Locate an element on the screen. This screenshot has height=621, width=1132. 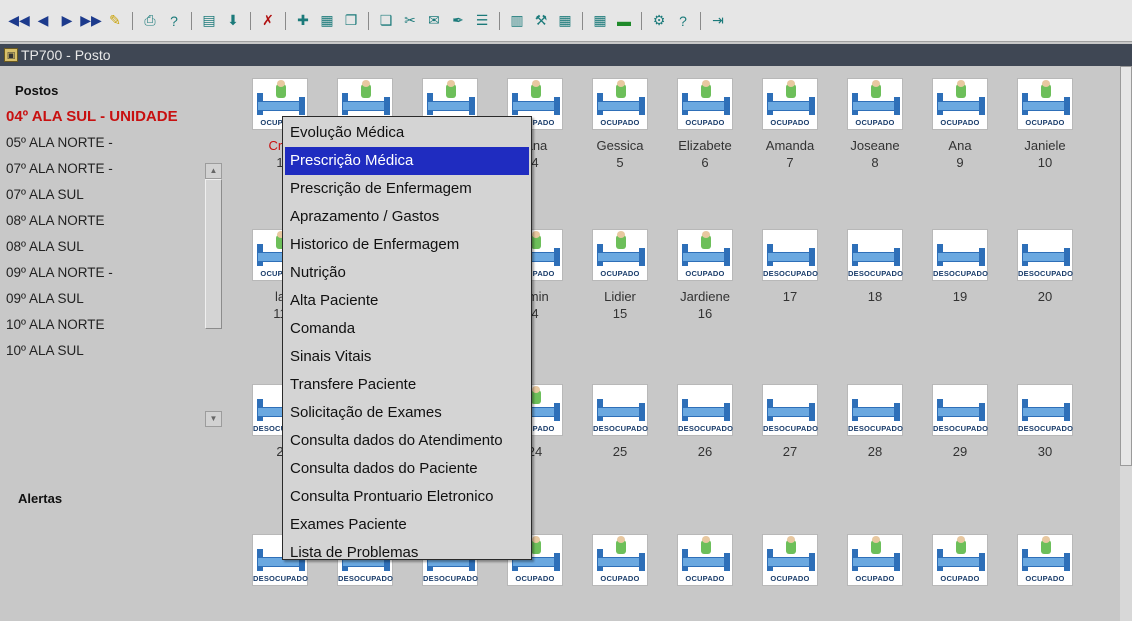
post-item: 08º ALA NORTE is located at coordinates (106, 221).